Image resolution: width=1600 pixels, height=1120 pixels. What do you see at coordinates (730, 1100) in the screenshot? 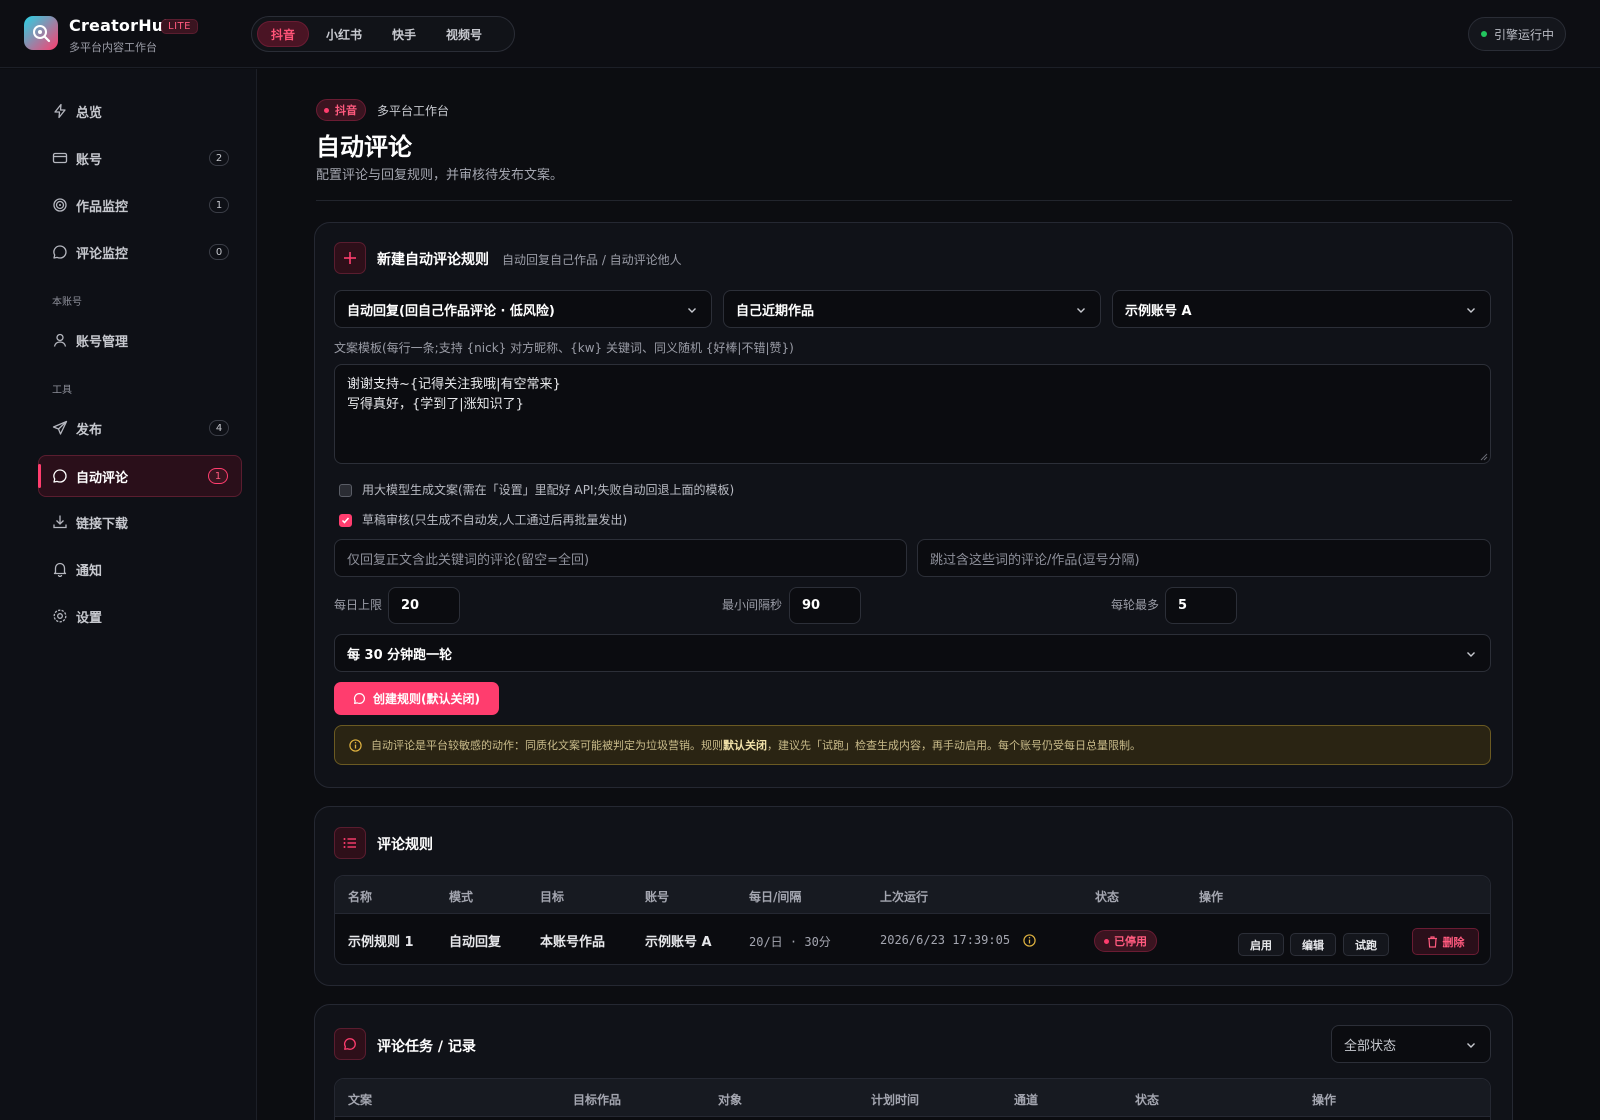
I see `column-header: 对象` at bounding box center [730, 1100].